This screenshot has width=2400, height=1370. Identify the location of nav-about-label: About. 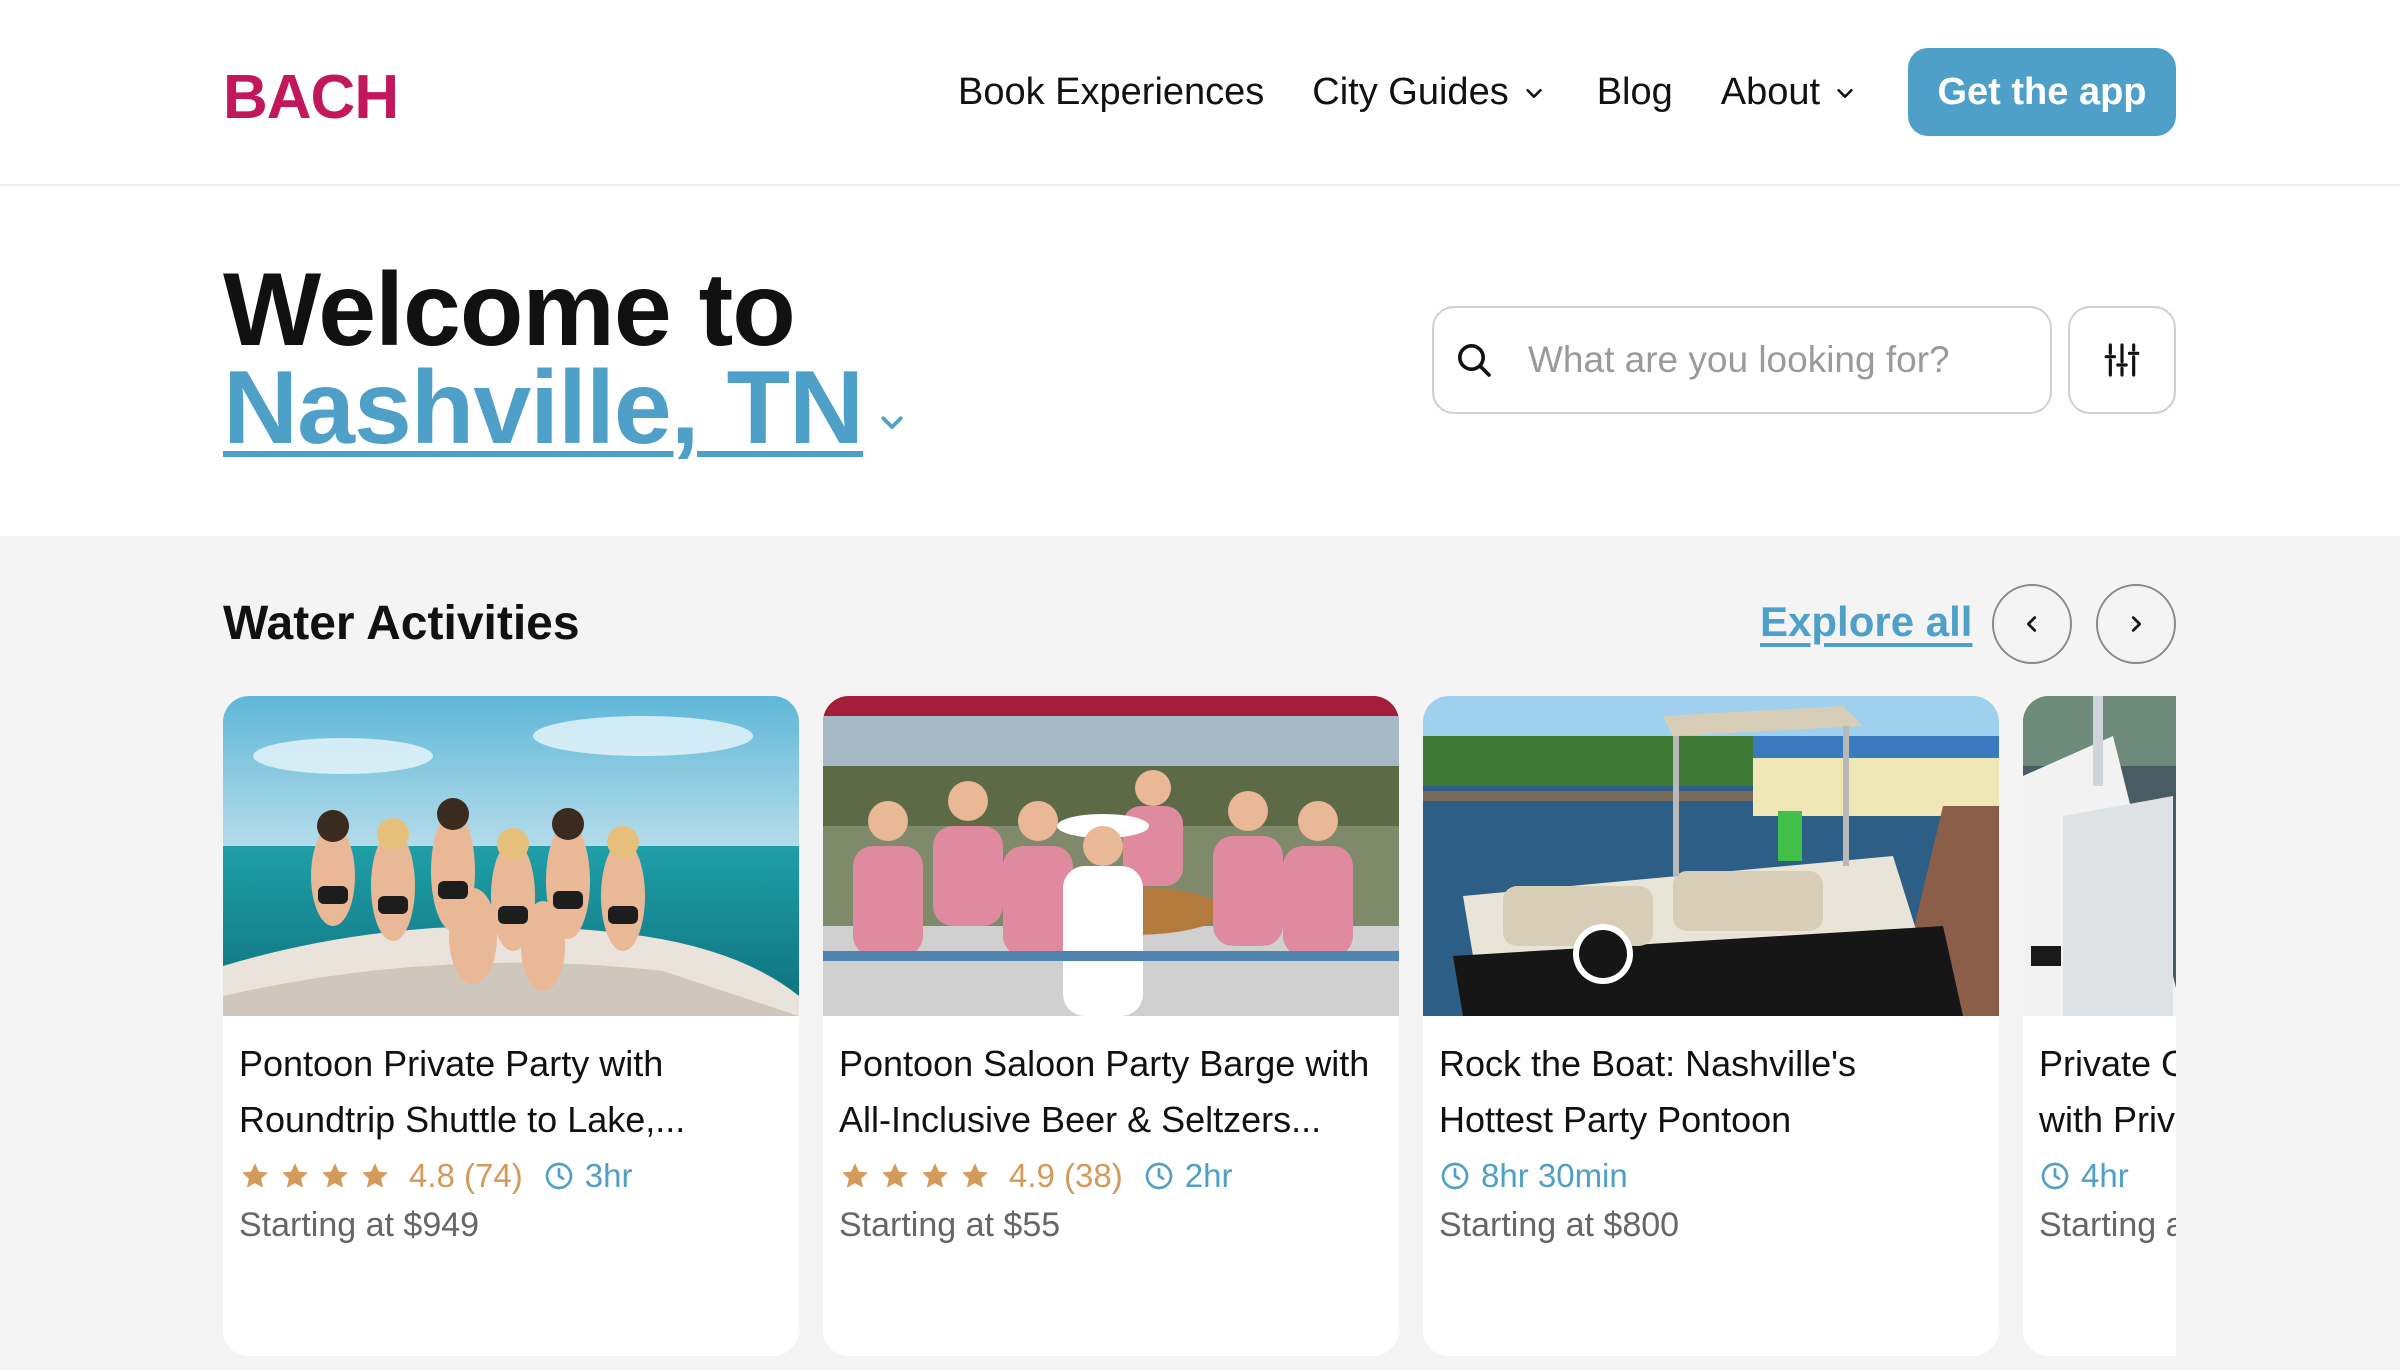
(1770, 91).